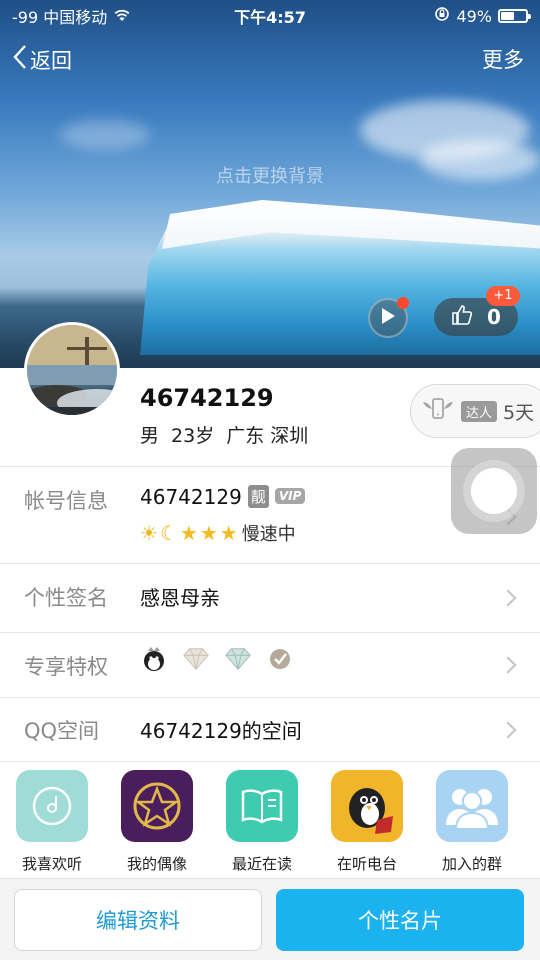 The image size is (540, 960). I want to click on user-basic-info: 男 23岁 广东 深圳, so click(224, 434).